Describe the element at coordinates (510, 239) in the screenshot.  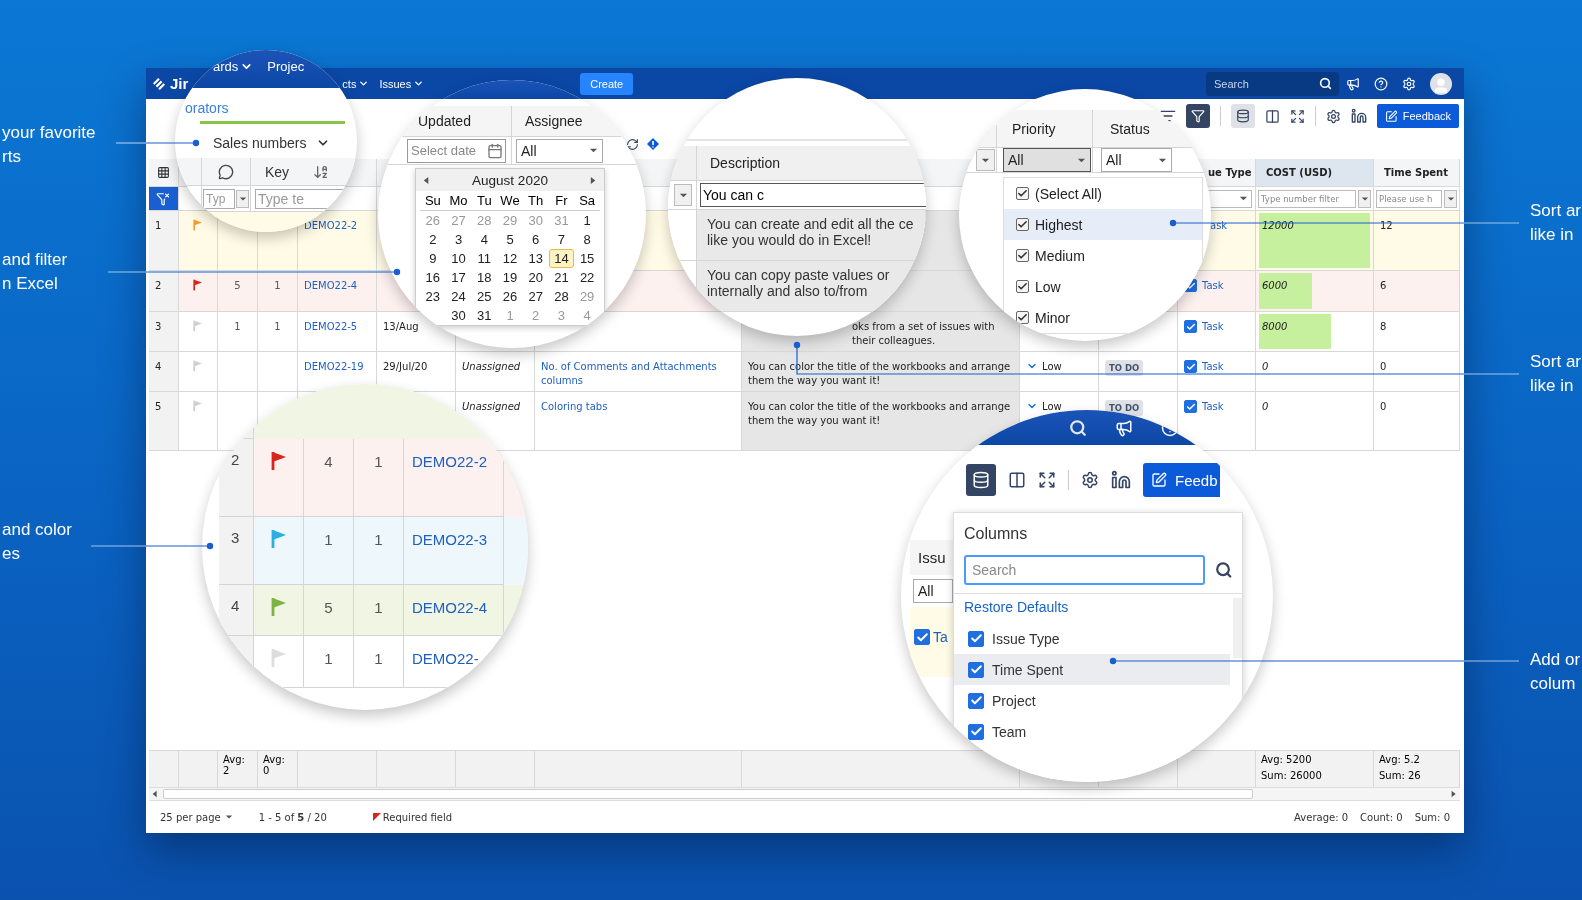
I see `calendar-day: 5` at that location.